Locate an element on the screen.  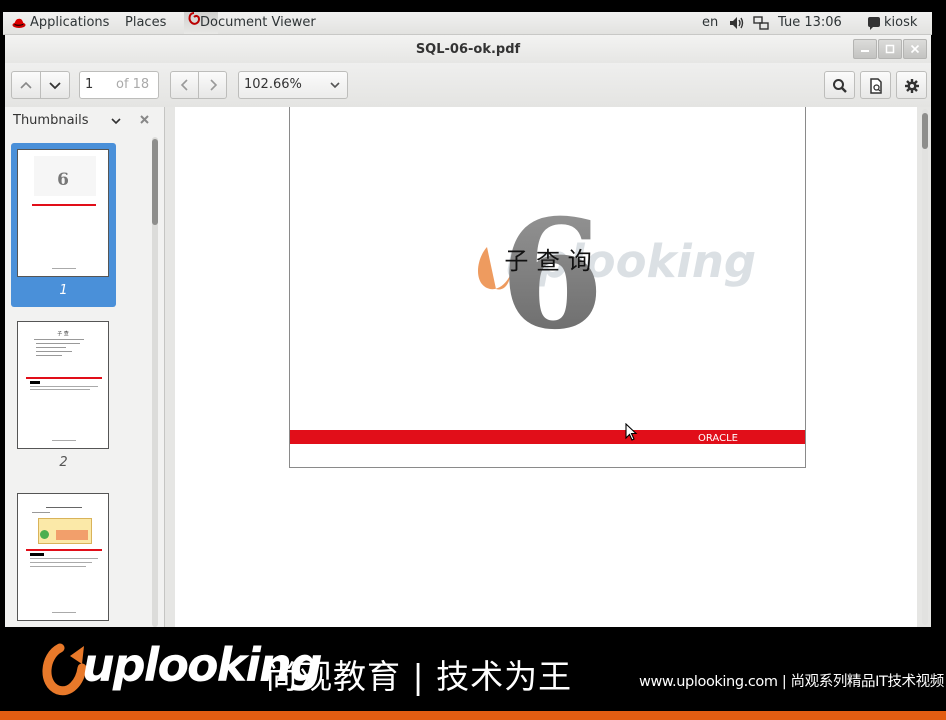
maximize-icon is located at coordinates (890, 49).